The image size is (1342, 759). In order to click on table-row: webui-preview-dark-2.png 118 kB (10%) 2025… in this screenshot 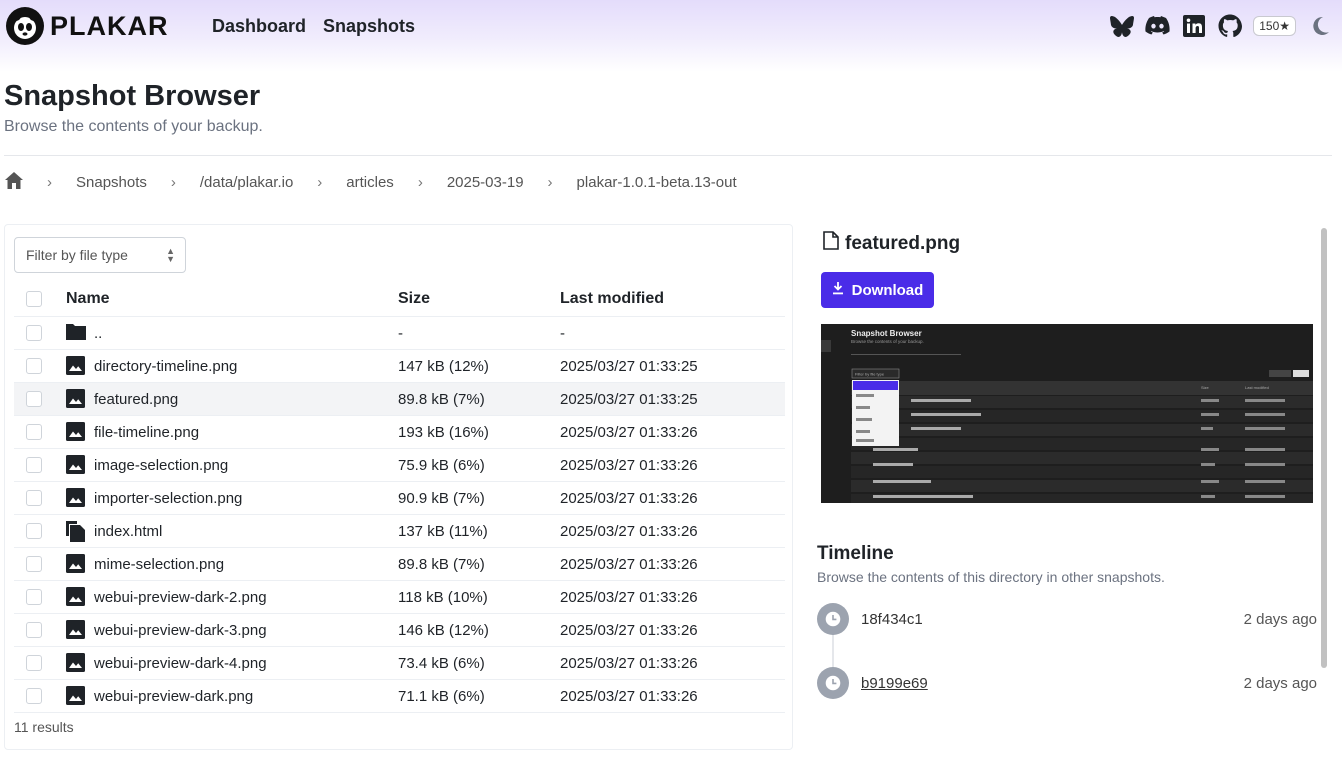, I will do `click(399, 597)`.